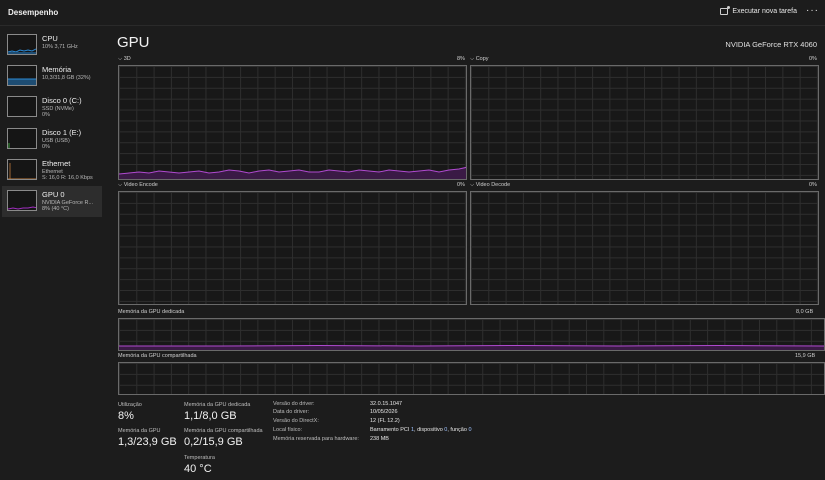  What do you see at coordinates (805, 356) in the screenshot?
I see `shared-memory-max: 15,9 GB` at bounding box center [805, 356].